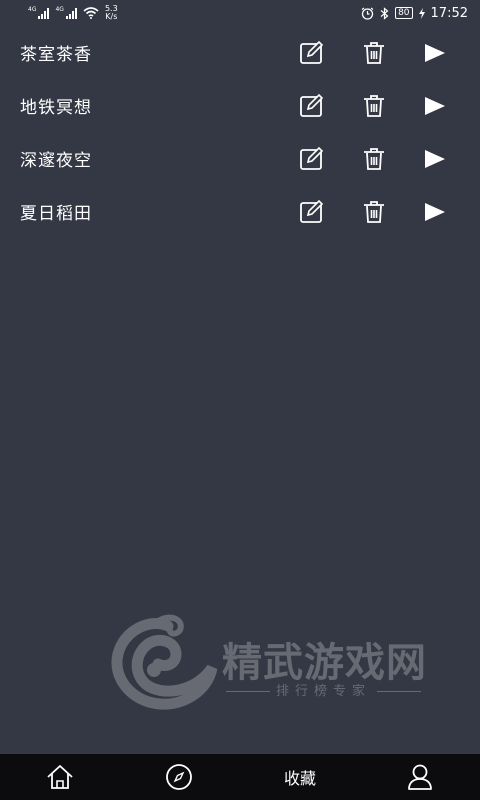 The height and width of the screenshot is (800, 480). Describe the element at coordinates (384, 13) in the screenshot. I see `bluetooth-icon` at that location.